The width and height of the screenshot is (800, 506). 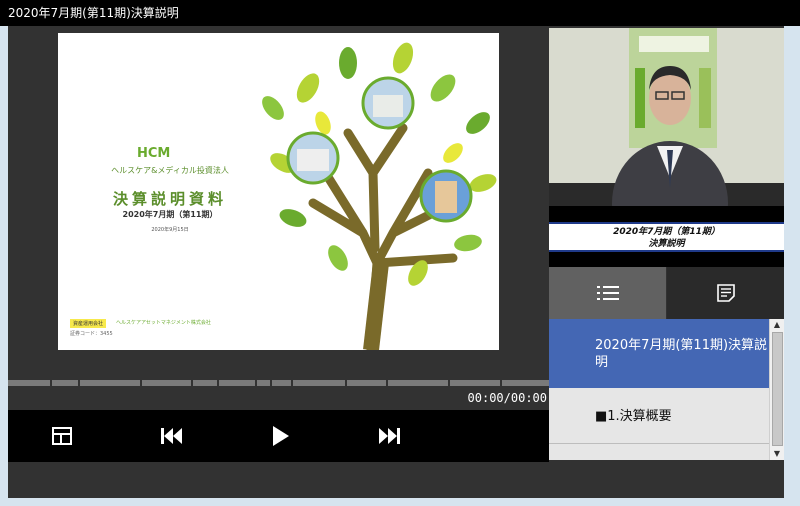 What do you see at coordinates (163, 323) in the screenshot?
I see `slide-footer-corp: ヘルスケアアセットマネジメント株式会社` at bounding box center [163, 323].